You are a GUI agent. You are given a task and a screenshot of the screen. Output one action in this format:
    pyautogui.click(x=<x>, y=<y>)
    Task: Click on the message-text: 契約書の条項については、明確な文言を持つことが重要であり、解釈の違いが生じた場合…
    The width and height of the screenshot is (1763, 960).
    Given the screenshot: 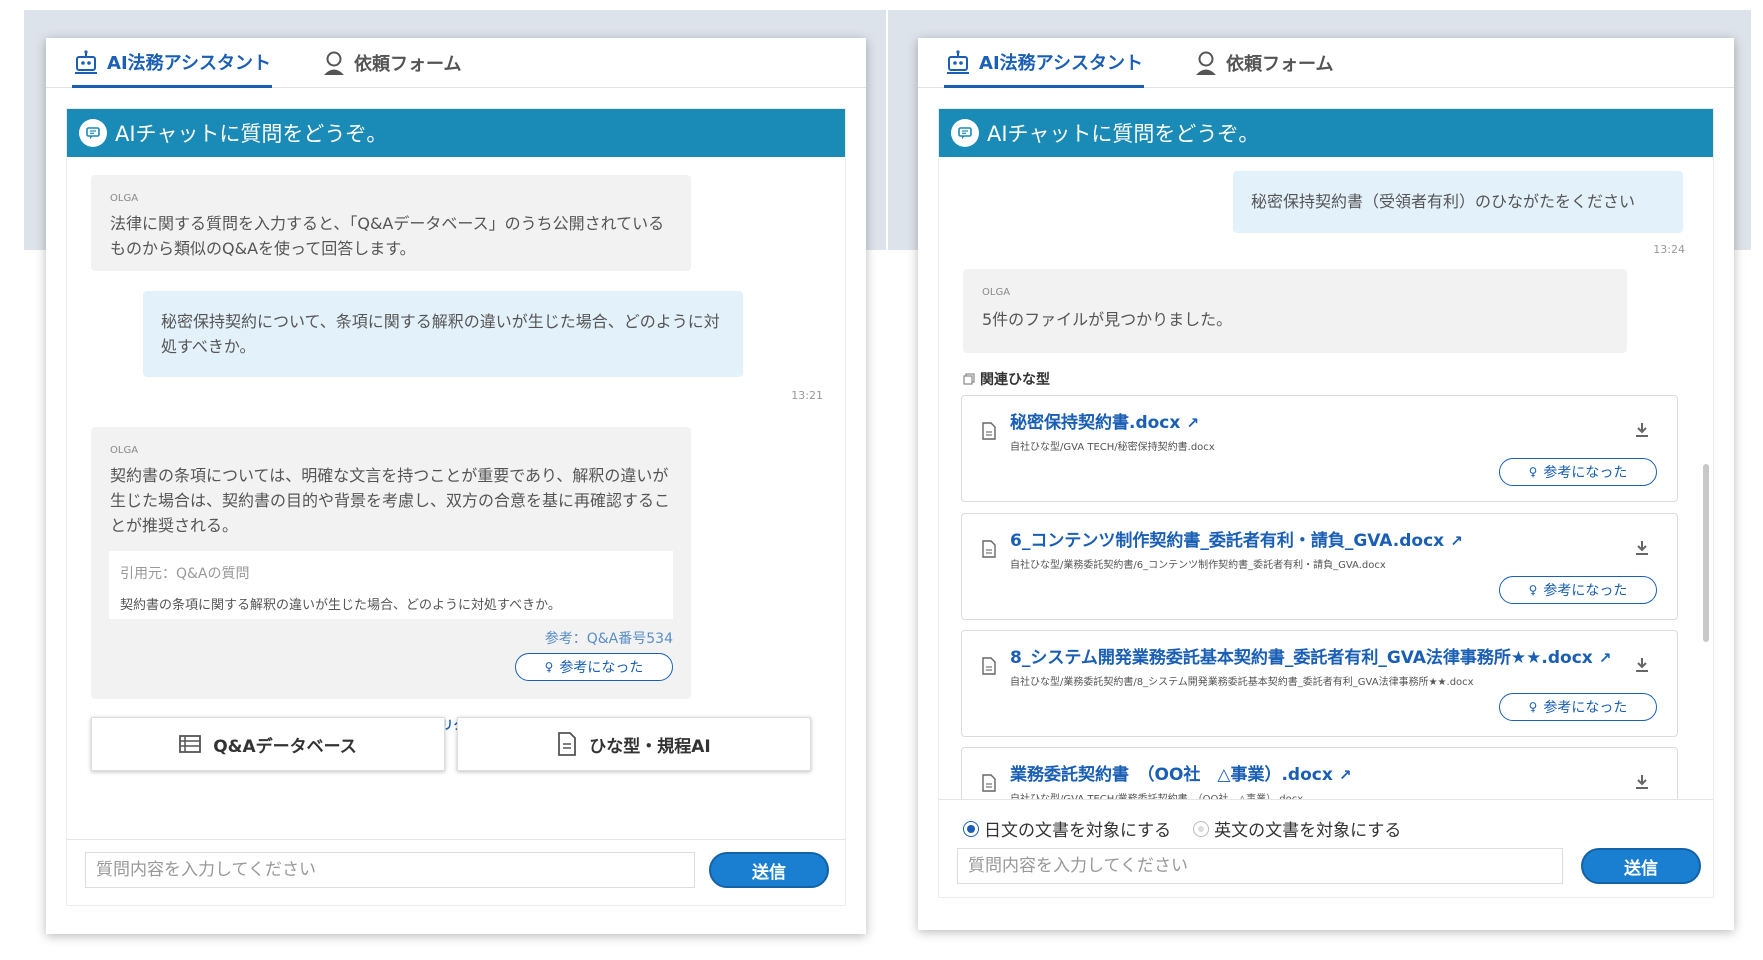 What is the action you would take?
    pyautogui.click(x=390, y=500)
    